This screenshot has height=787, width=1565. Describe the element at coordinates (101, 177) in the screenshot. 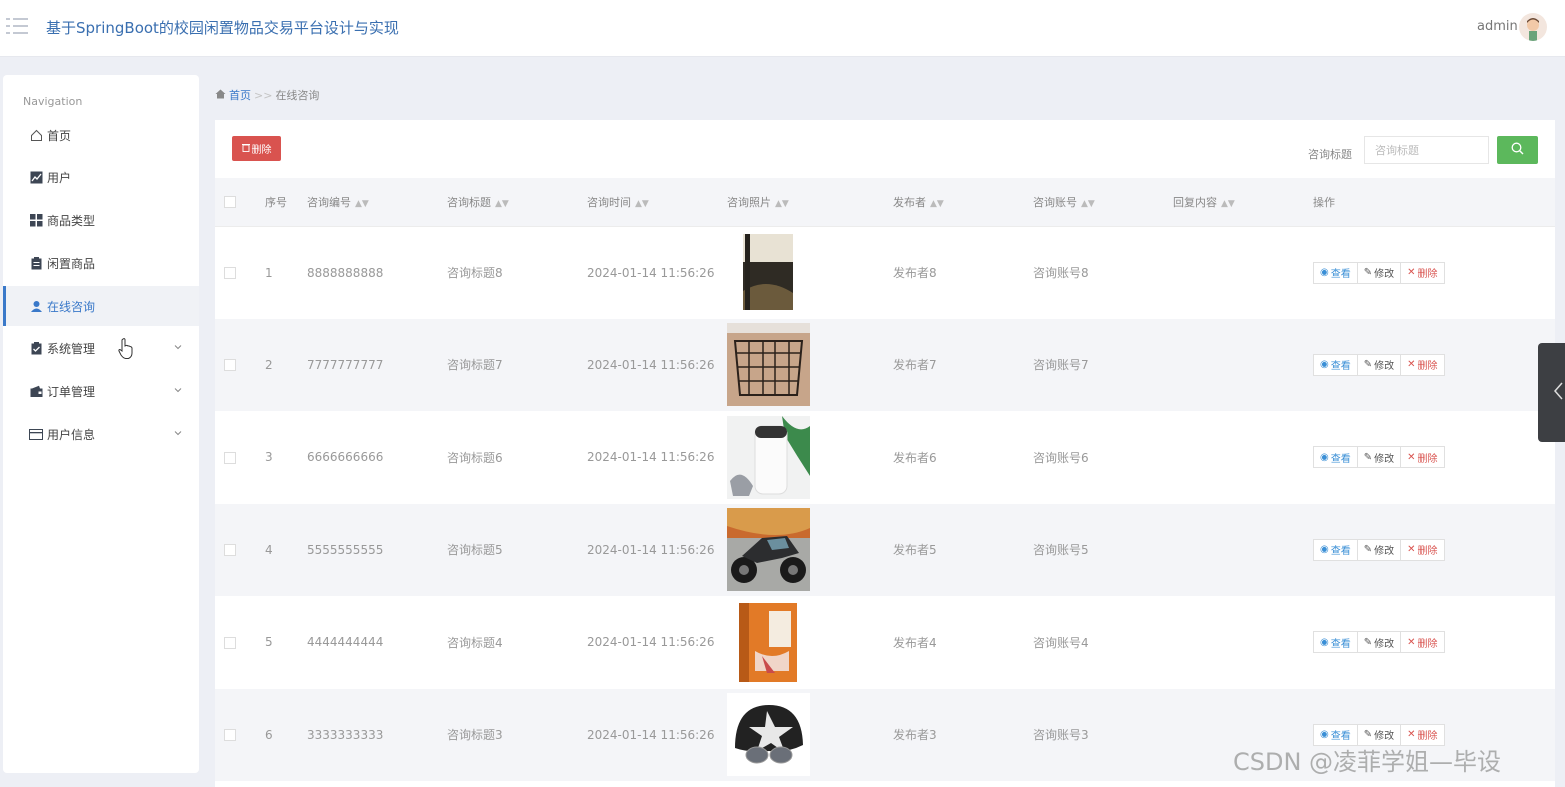

I see `sidebar-item-users: 用户` at that location.